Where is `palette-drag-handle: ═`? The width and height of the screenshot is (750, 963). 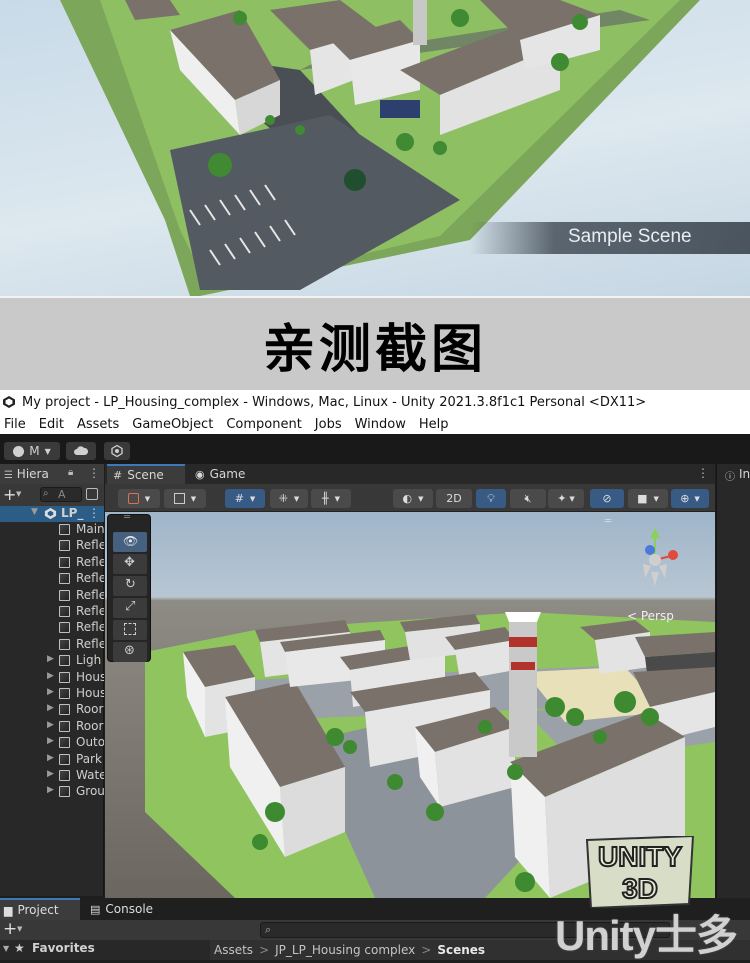 palette-drag-handle: ═ is located at coordinates (130, 518).